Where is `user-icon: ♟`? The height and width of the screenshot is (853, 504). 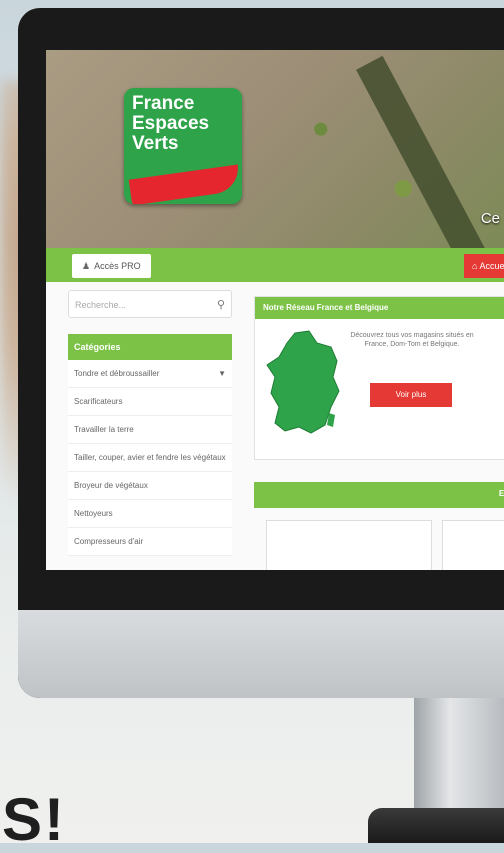 user-icon: ♟ is located at coordinates (86, 266).